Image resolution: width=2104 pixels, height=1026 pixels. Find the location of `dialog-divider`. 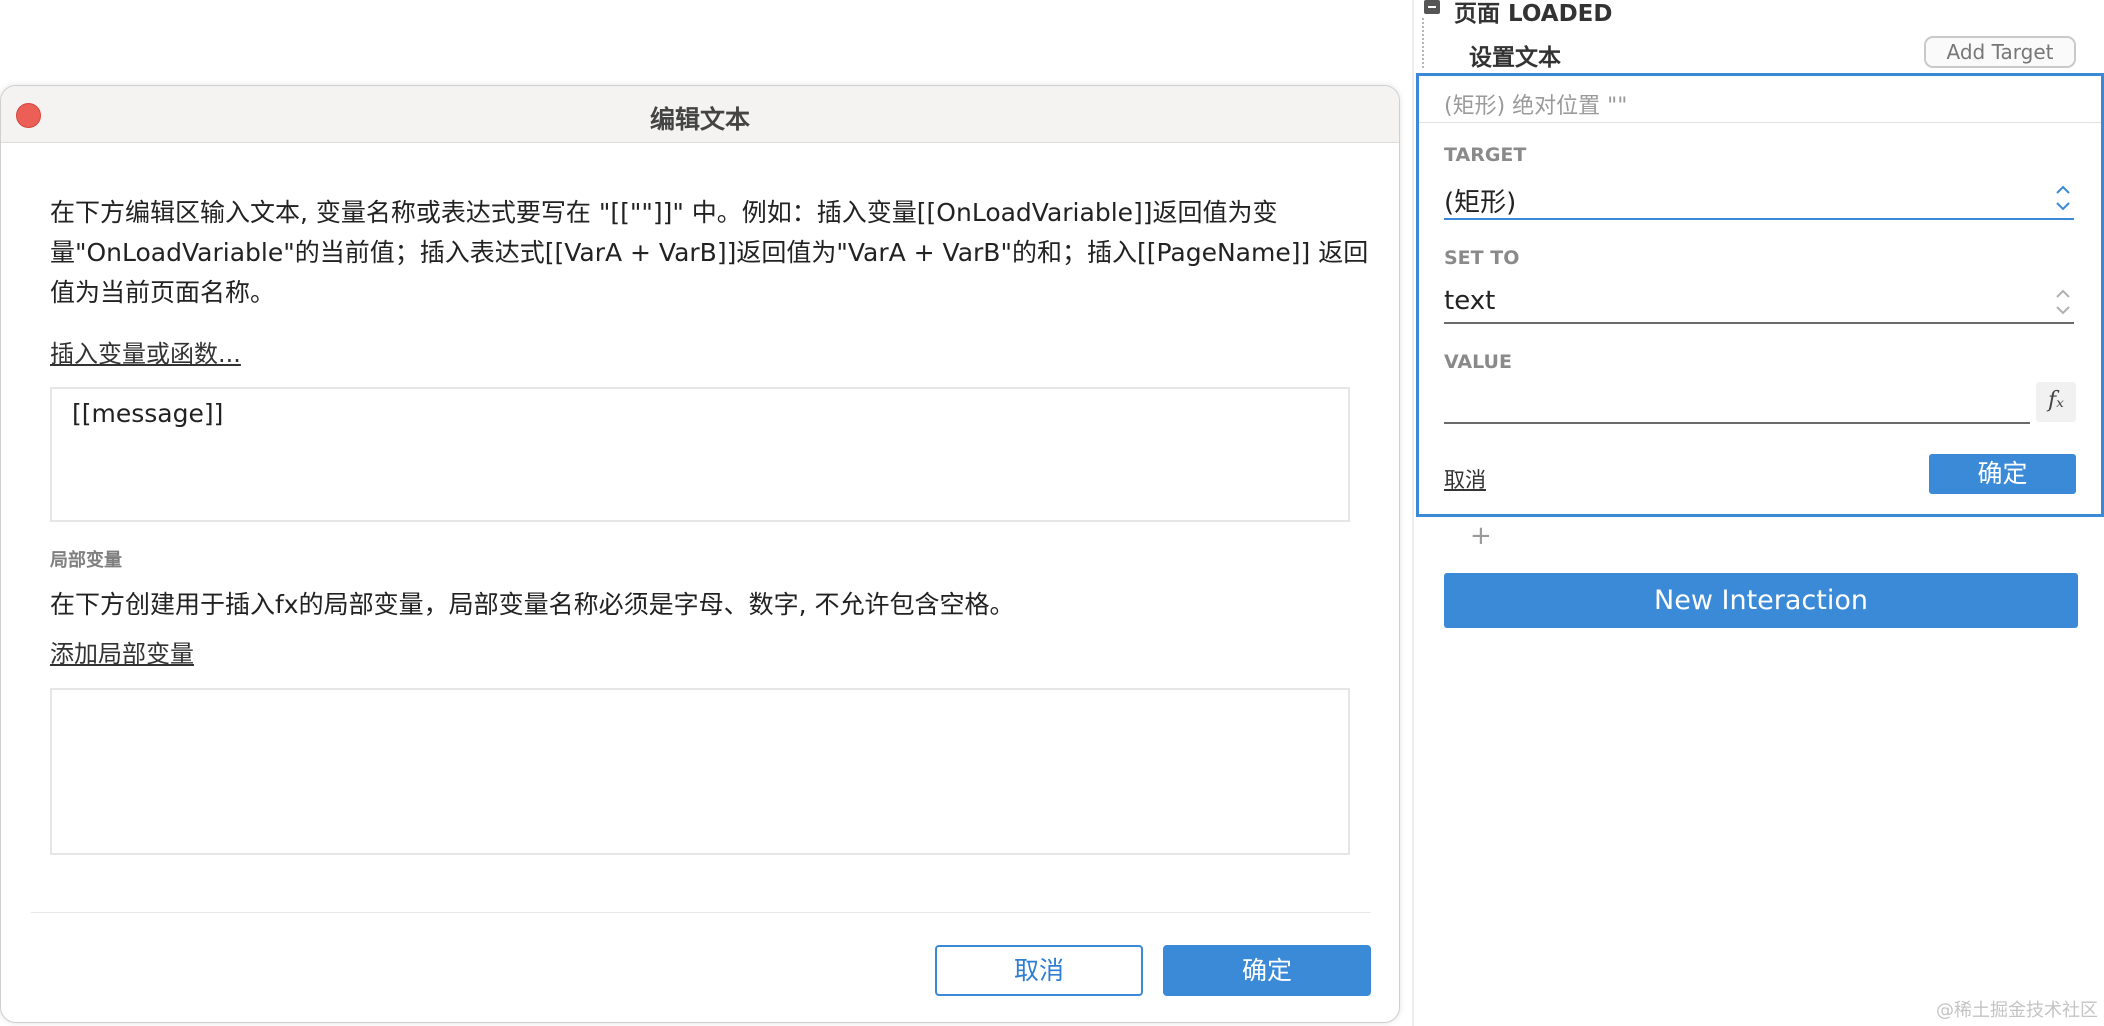

dialog-divider is located at coordinates (701, 912).